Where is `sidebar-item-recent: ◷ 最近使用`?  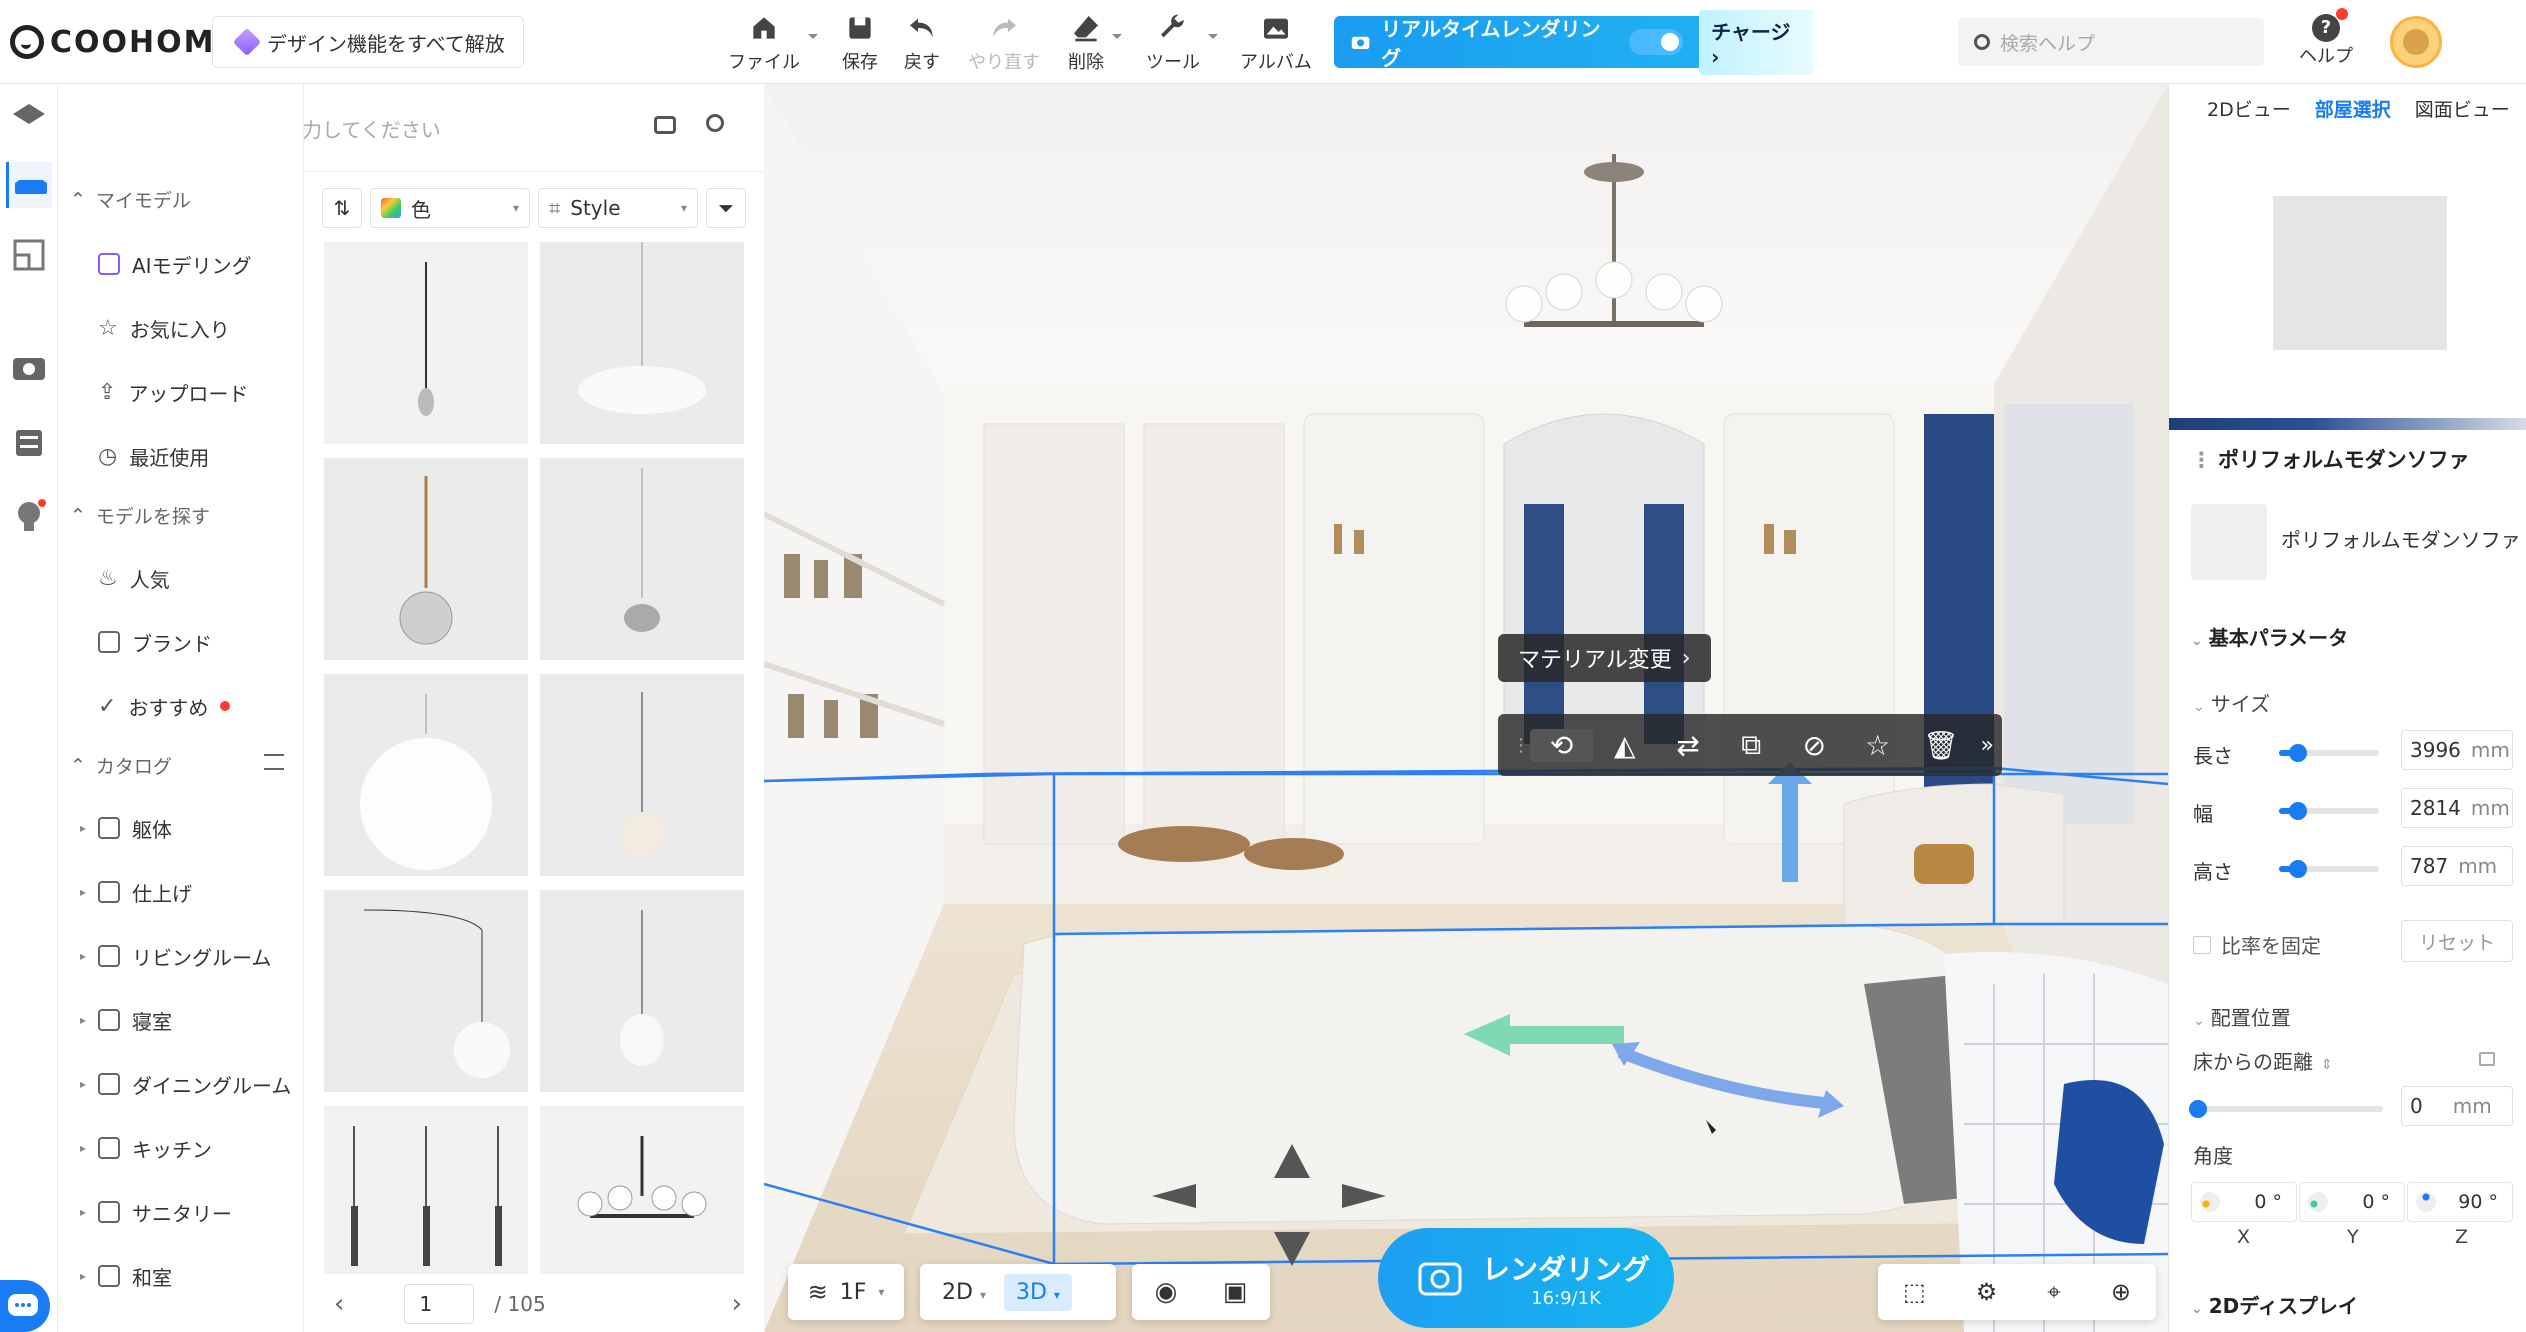 sidebar-item-recent: ◷ 最近使用 is located at coordinates (153, 456).